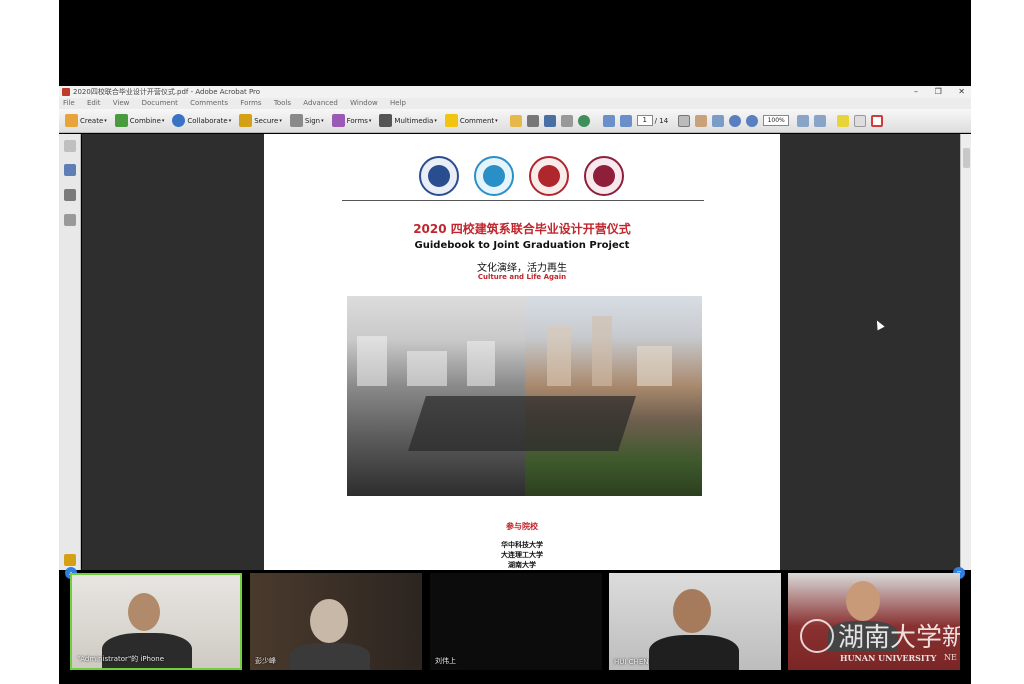  I want to click on toolbar-option-icon, so click(860, 120).